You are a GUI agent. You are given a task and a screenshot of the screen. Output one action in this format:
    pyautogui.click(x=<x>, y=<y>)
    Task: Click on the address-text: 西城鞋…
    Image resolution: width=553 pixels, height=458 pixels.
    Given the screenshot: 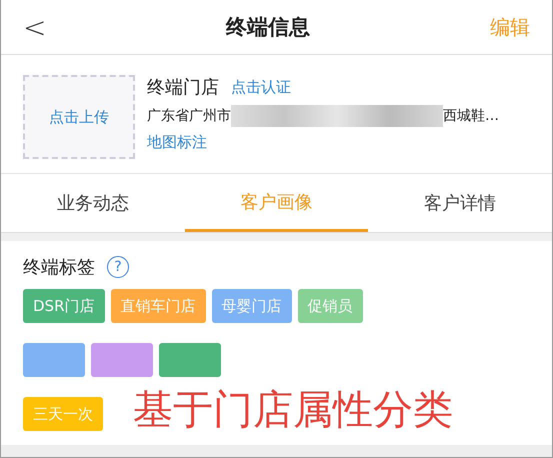 What is the action you would take?
    pyautogui.click(x=471, y=116)
    